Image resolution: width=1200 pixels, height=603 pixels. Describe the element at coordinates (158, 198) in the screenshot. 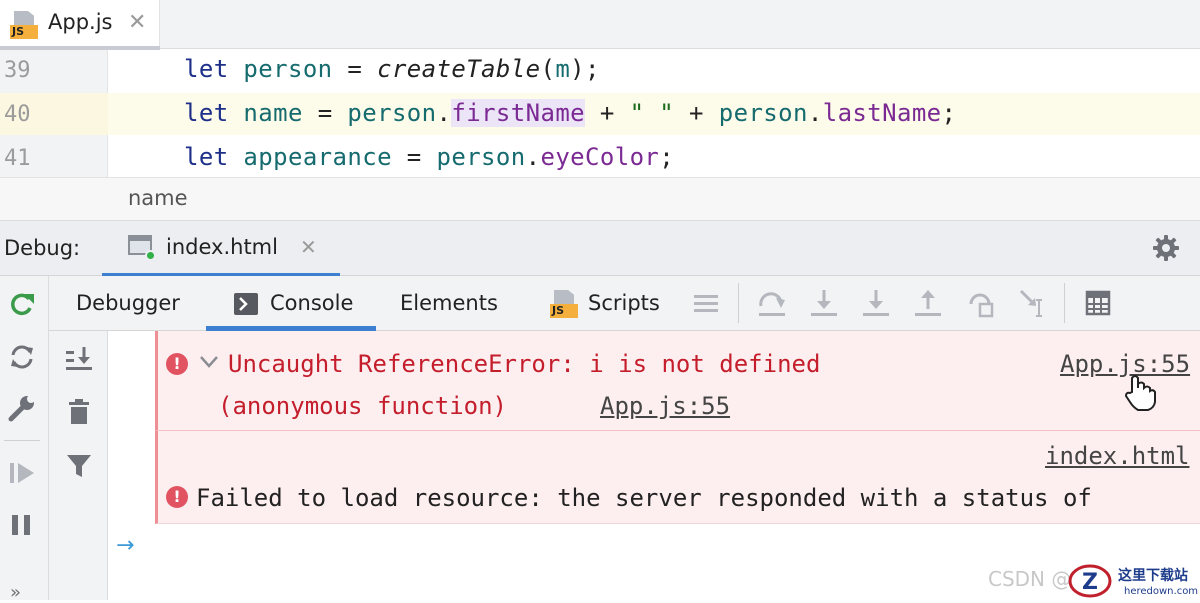

I see `breadcrumb-item: name` at that location.